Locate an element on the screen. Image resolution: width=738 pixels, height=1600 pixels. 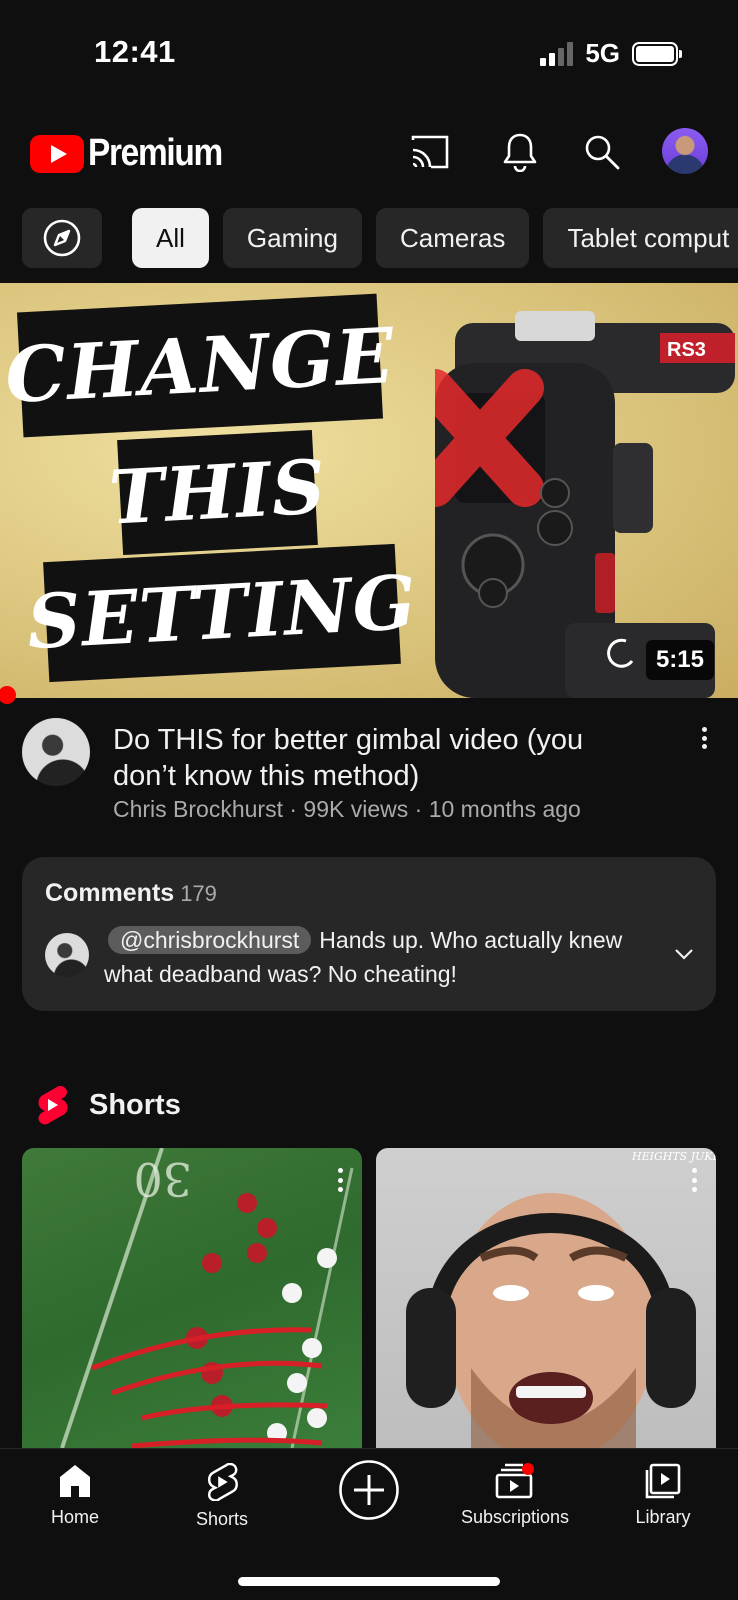
nav-subscriptions-label: Subscriptions is located at coordinates (515, 1517).